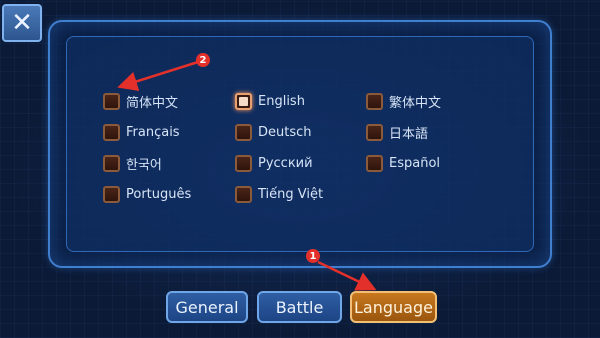  Describe the element at coordinates (203, 60) in the screenshot. I see `annotation-marker-2: 2` at that location.